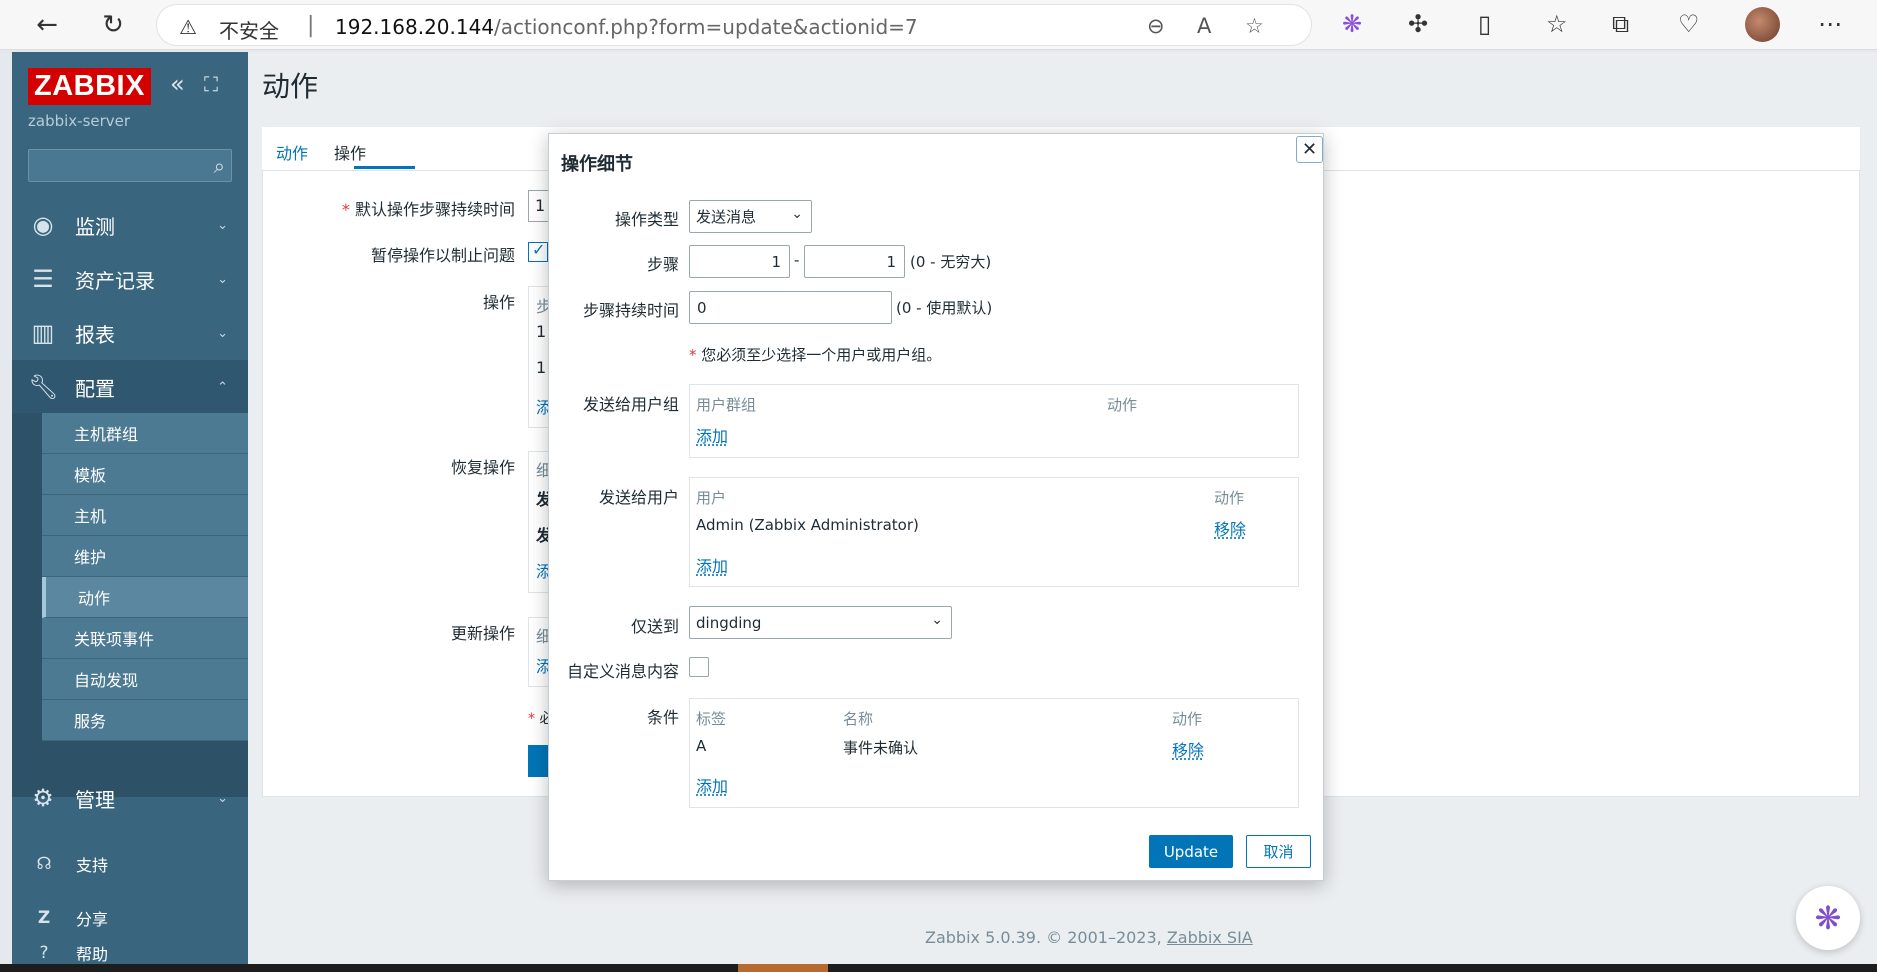 The image size is (1877, 972). What do you see at coordinates (622, 671) in the screenshot?
I see `custom-message-label: 自定义消息内容` at bounding box center [622, 671].